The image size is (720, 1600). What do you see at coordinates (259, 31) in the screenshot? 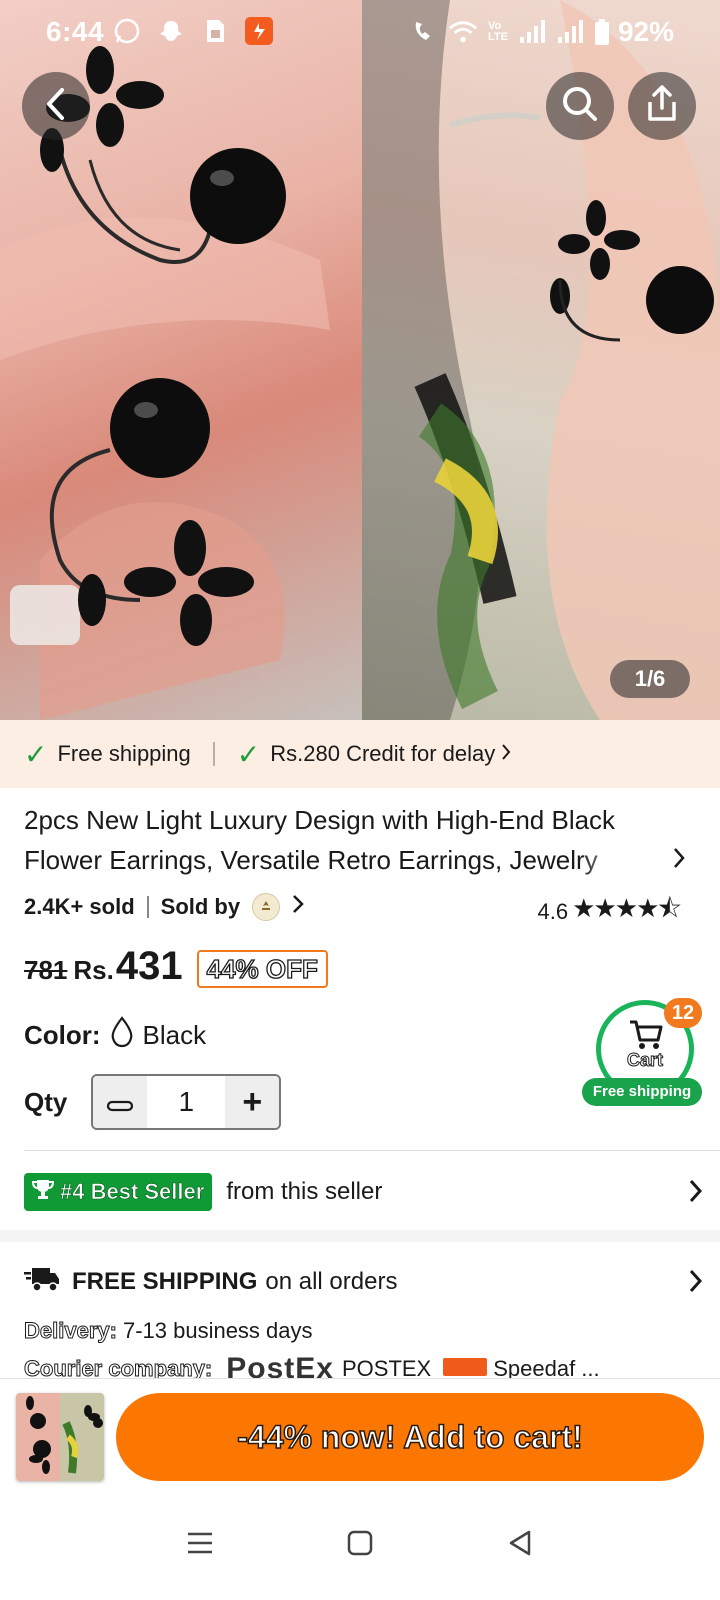
I see `app-notification-icon` at bounding box center [259, 31].